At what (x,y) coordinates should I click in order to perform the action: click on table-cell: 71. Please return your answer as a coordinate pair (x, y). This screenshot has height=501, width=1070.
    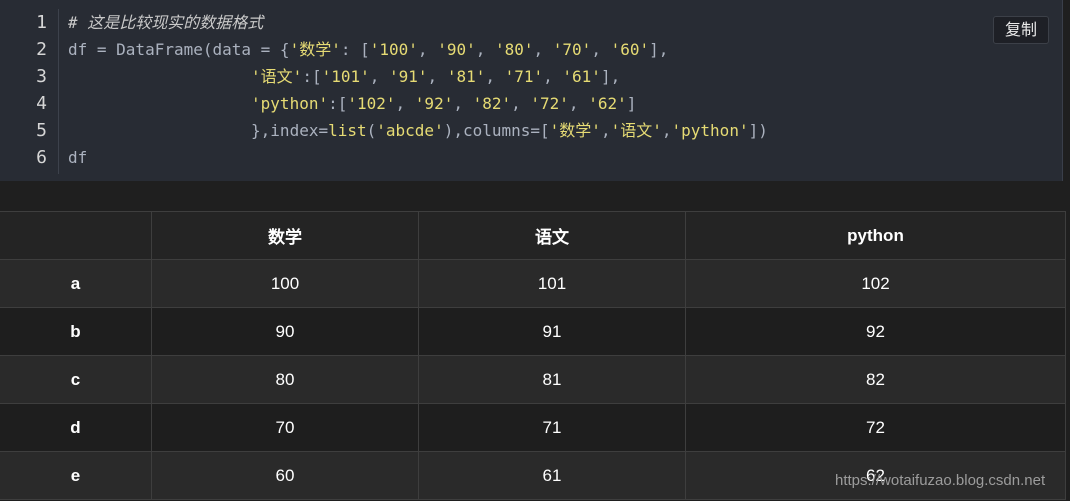
    Looking at the image, I should click on (552, 427).